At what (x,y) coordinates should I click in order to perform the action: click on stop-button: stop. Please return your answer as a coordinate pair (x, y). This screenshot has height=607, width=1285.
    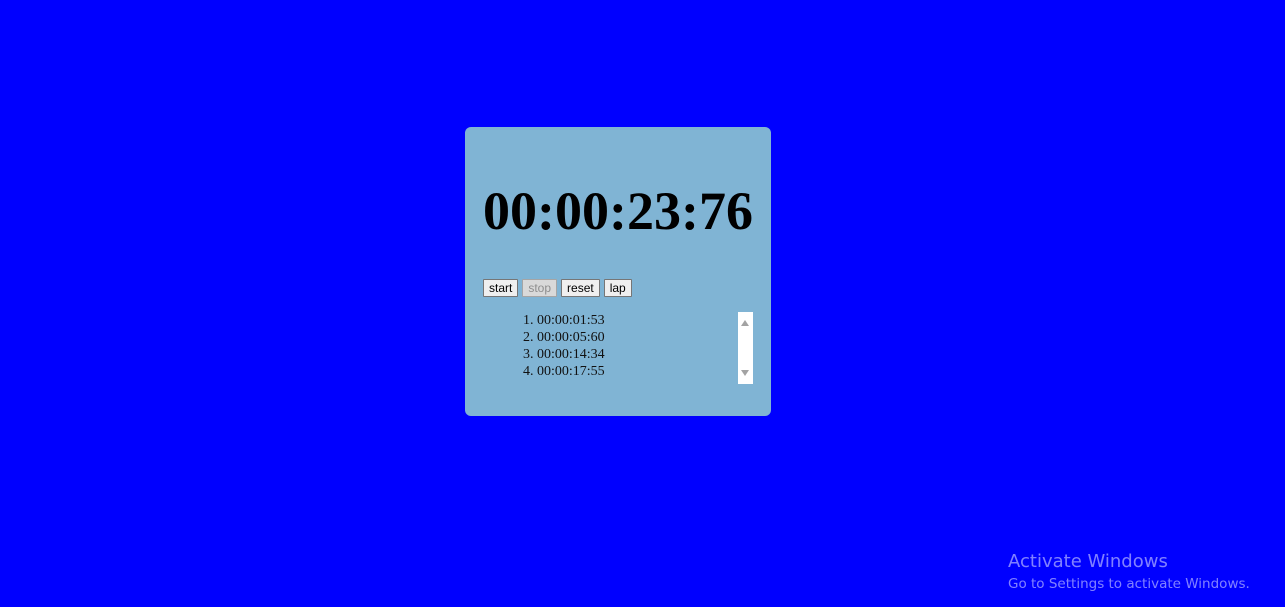
    Looking at the image, I should click on (540, 288).